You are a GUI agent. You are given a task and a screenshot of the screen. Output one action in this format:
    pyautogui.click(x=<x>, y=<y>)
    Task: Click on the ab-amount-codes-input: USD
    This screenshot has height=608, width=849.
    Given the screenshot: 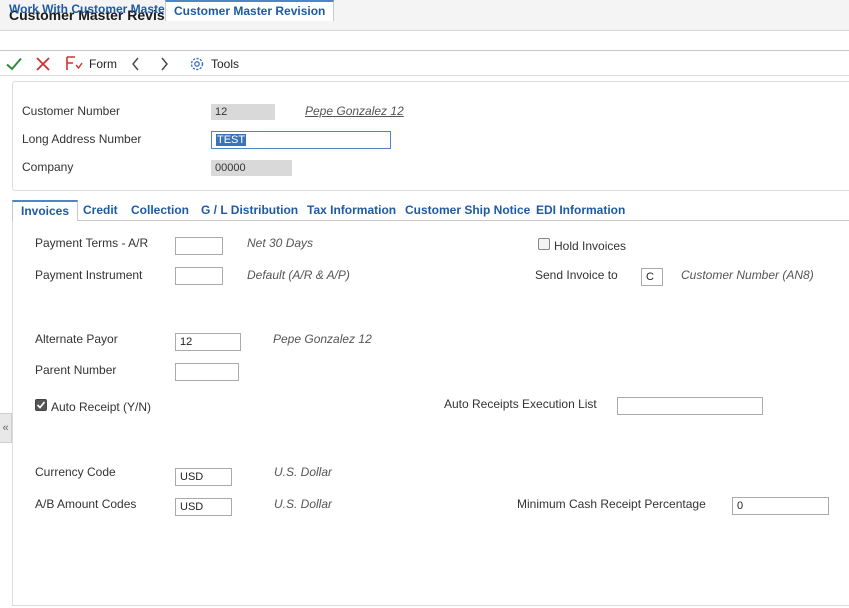 What is the action you would take?
    pyautogui.click(x=203, y=507)
    